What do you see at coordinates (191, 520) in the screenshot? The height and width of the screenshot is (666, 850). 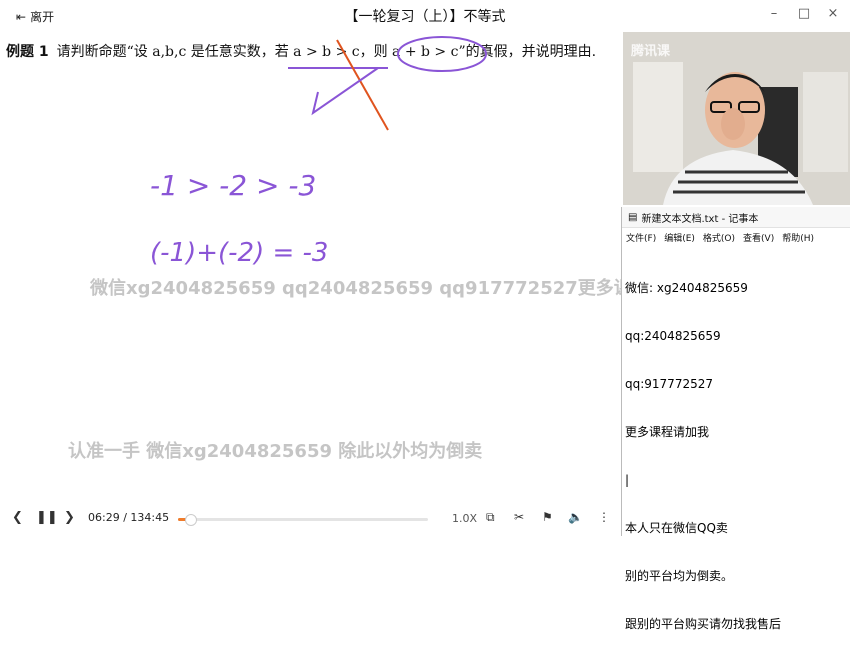 I see `progress-handle` at bounding box center [191, 520].